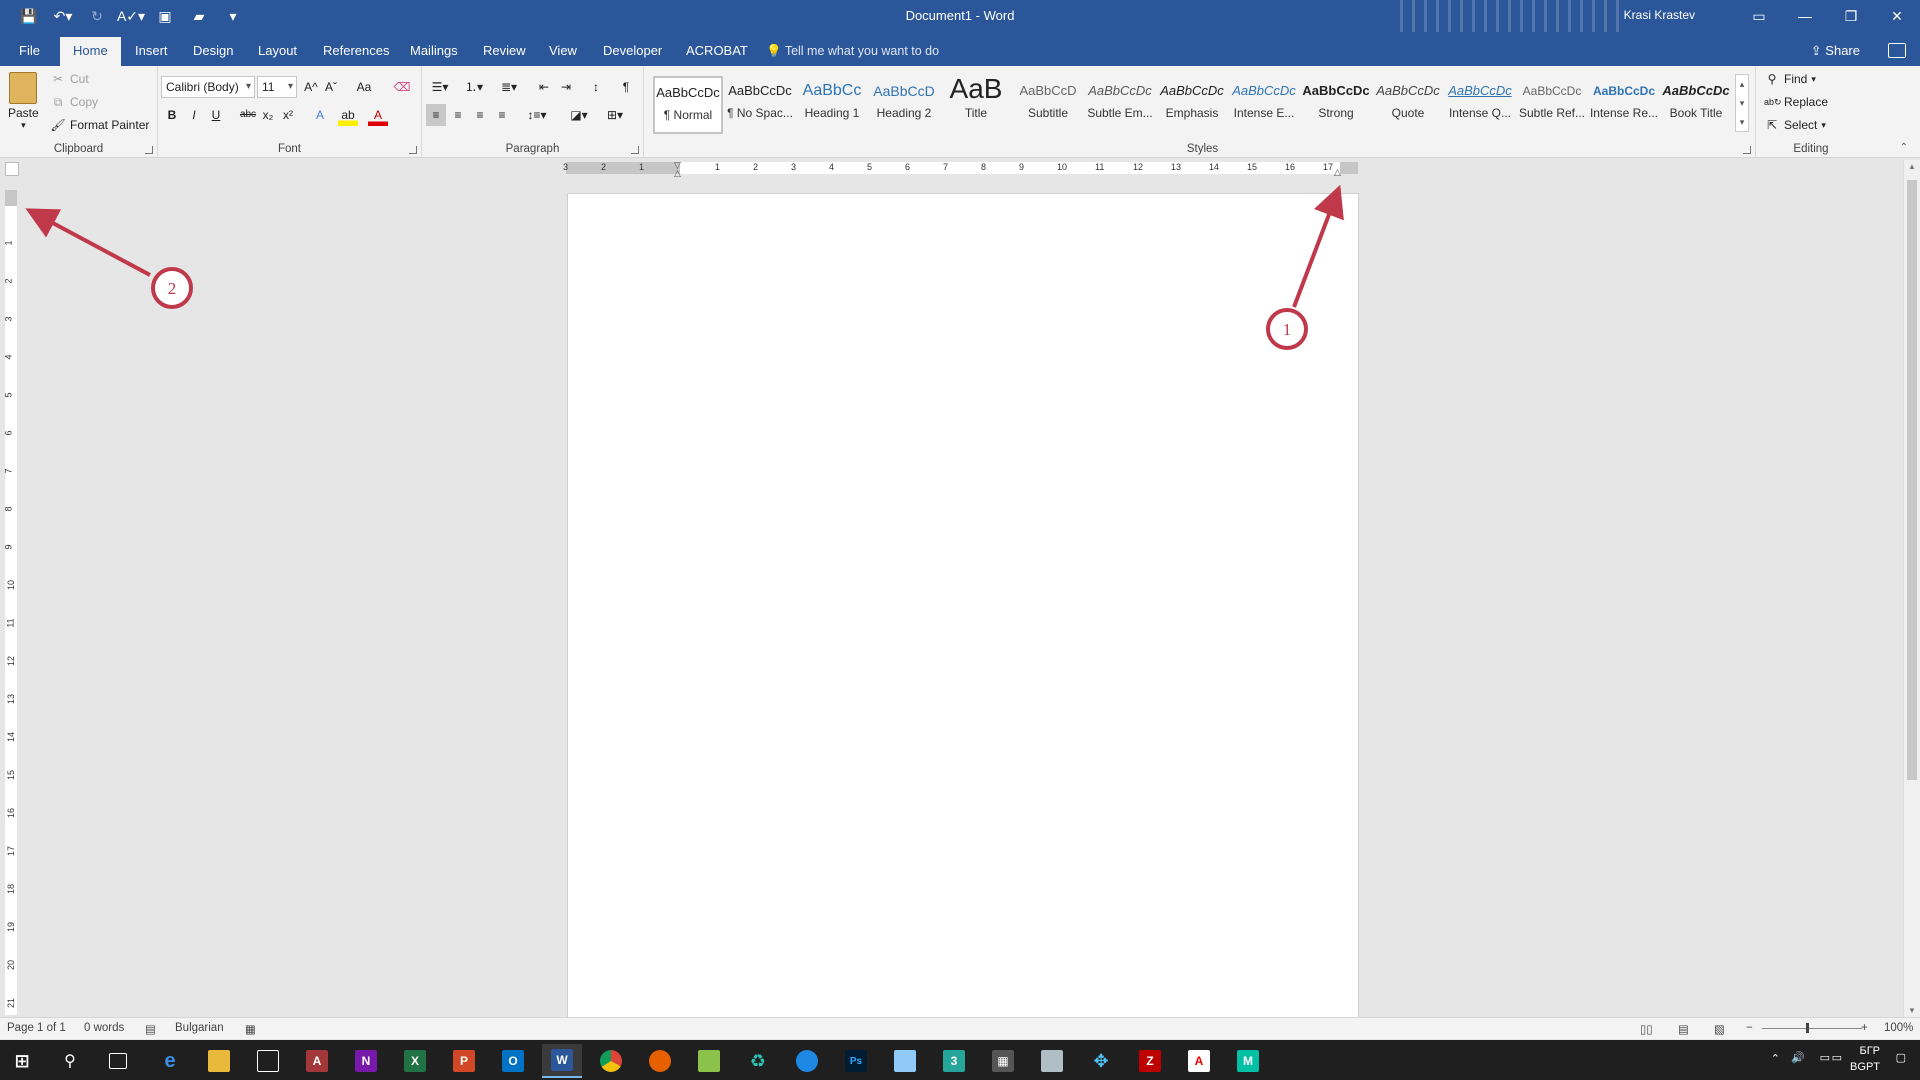  What do you see at coordinates (213, 51) in the screenshot?
I see `tab-design: Design` at bounding box center [213, 51].